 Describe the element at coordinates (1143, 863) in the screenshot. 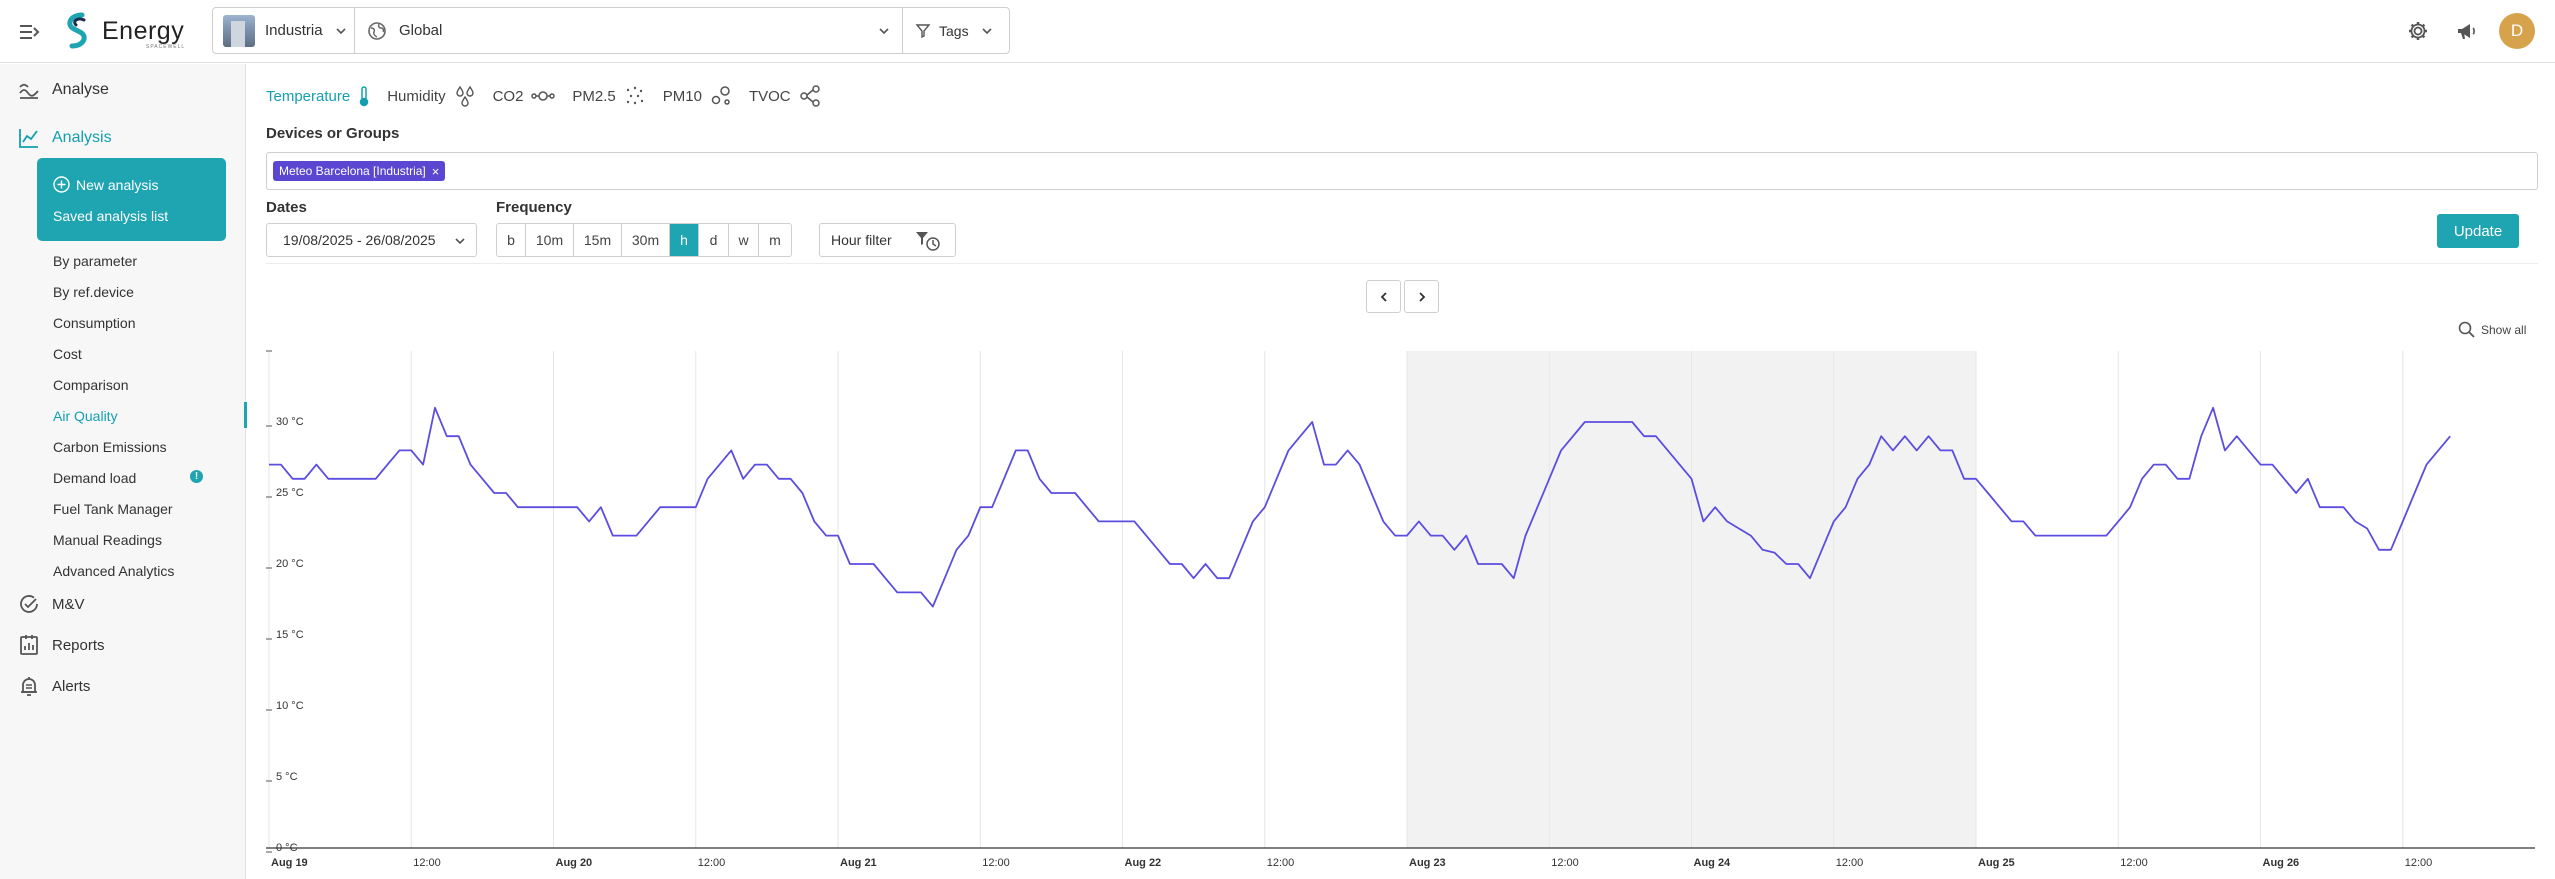

I see `x-tick-label: Aug 22` at that location.